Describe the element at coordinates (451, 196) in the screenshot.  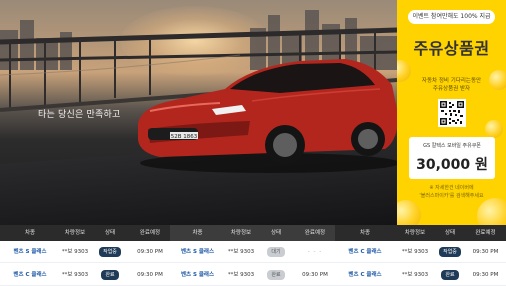
I see `promo-note: '블러스마이카'를 검색해주세요` at that location.